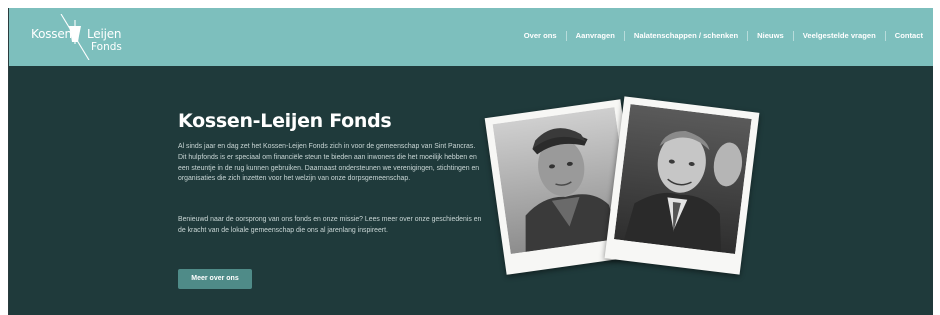 The width and height of the screenshot is (940, 315). What do you see at coordinates (595, 36) in the screenshot?
I see `nav-item-aanvragen: Aanvragen` at bounding box center [595, 36].